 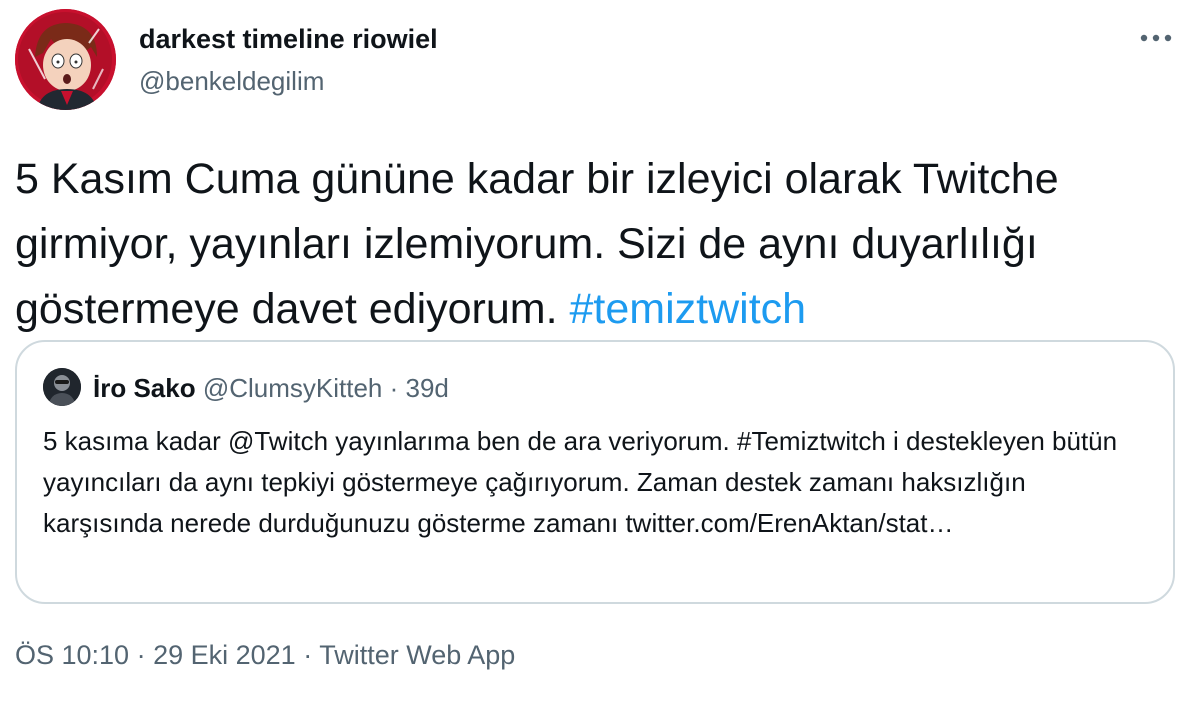 I want to click on quoted-author-name: İro Sako, so click(x=144, y=388).